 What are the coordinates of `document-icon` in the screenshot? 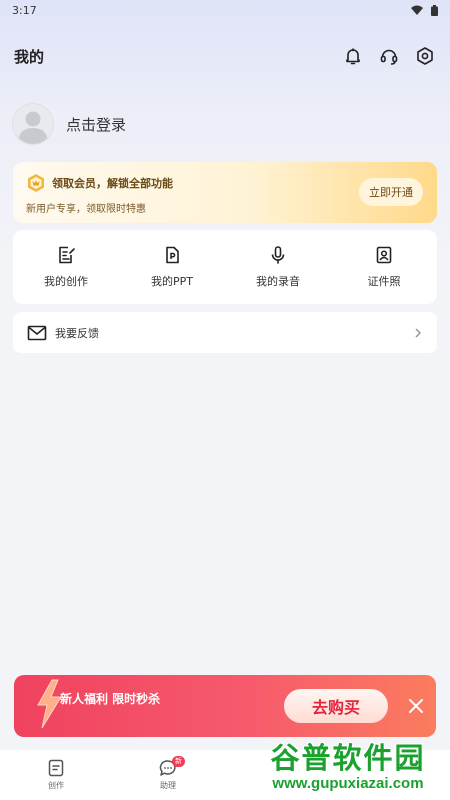 It's located at (56, 768).